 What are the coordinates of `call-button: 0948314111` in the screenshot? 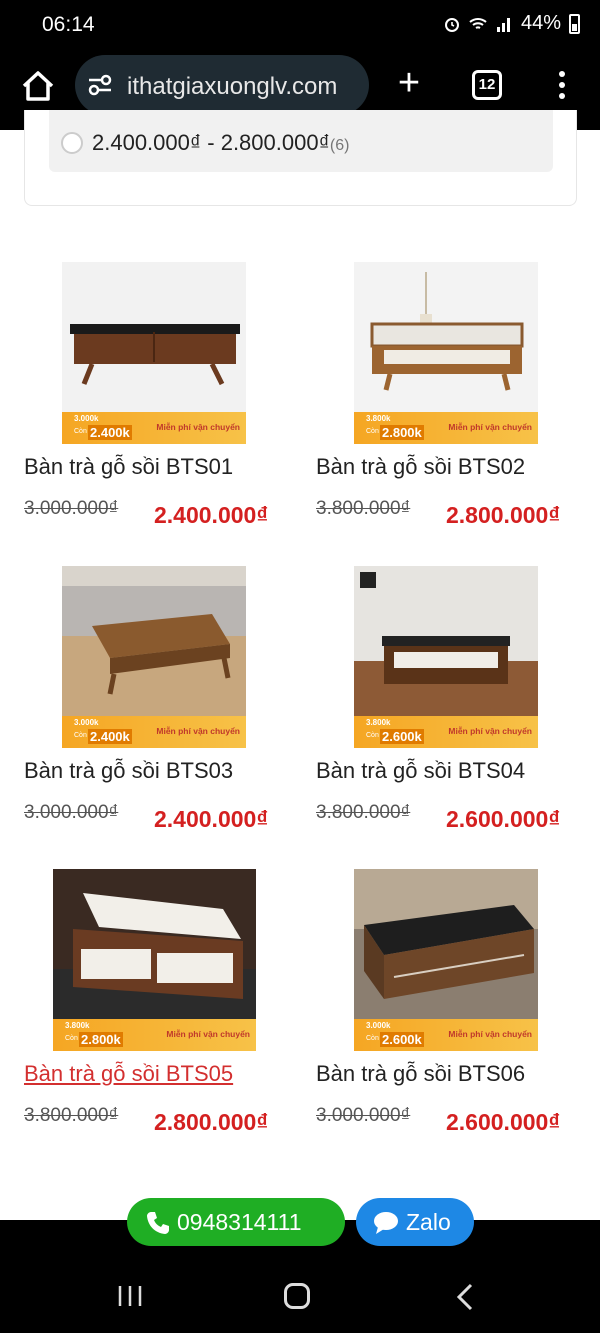 It's located at (236, 1222).